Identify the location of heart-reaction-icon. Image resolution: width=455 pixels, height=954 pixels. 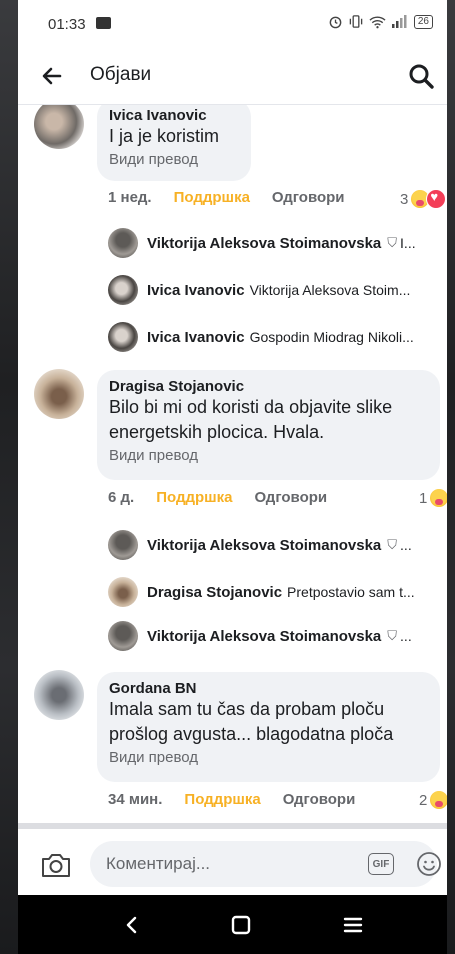
(436, 199).